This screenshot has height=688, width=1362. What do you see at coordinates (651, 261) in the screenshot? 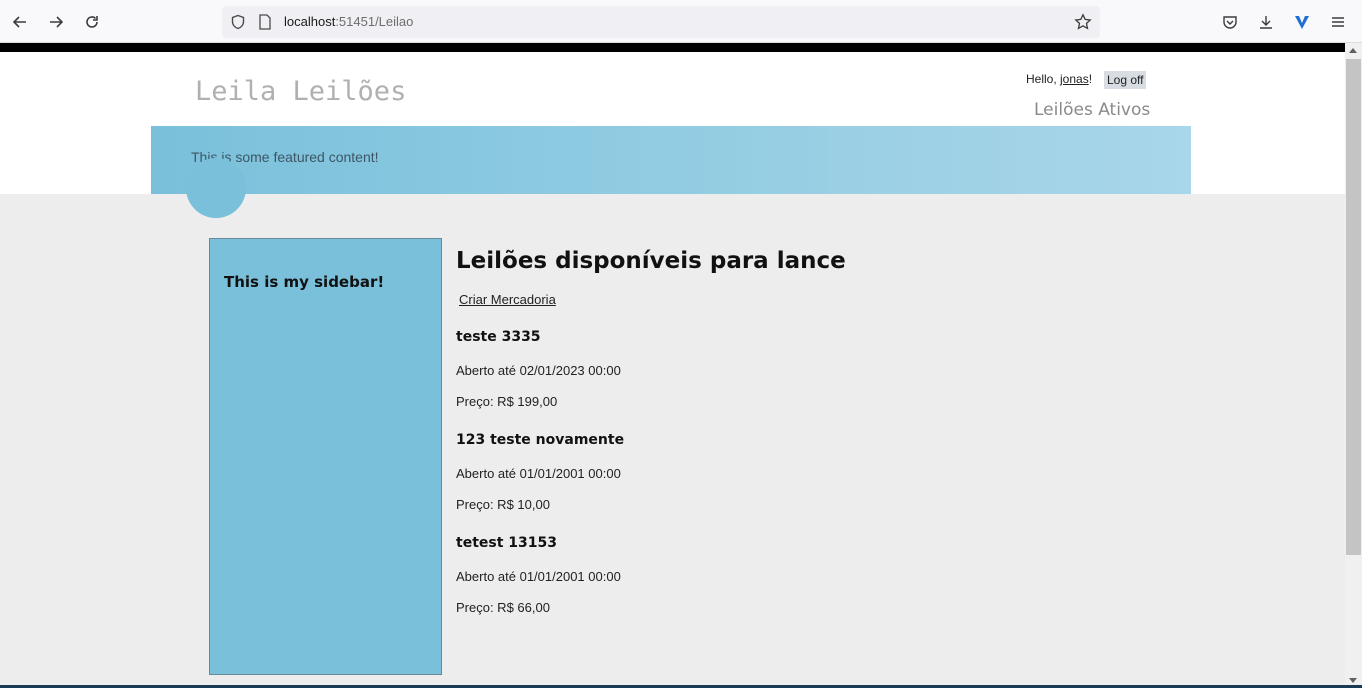
I see `page-title: Leilões disponíveis para lance` at bounding box center [651, 261].